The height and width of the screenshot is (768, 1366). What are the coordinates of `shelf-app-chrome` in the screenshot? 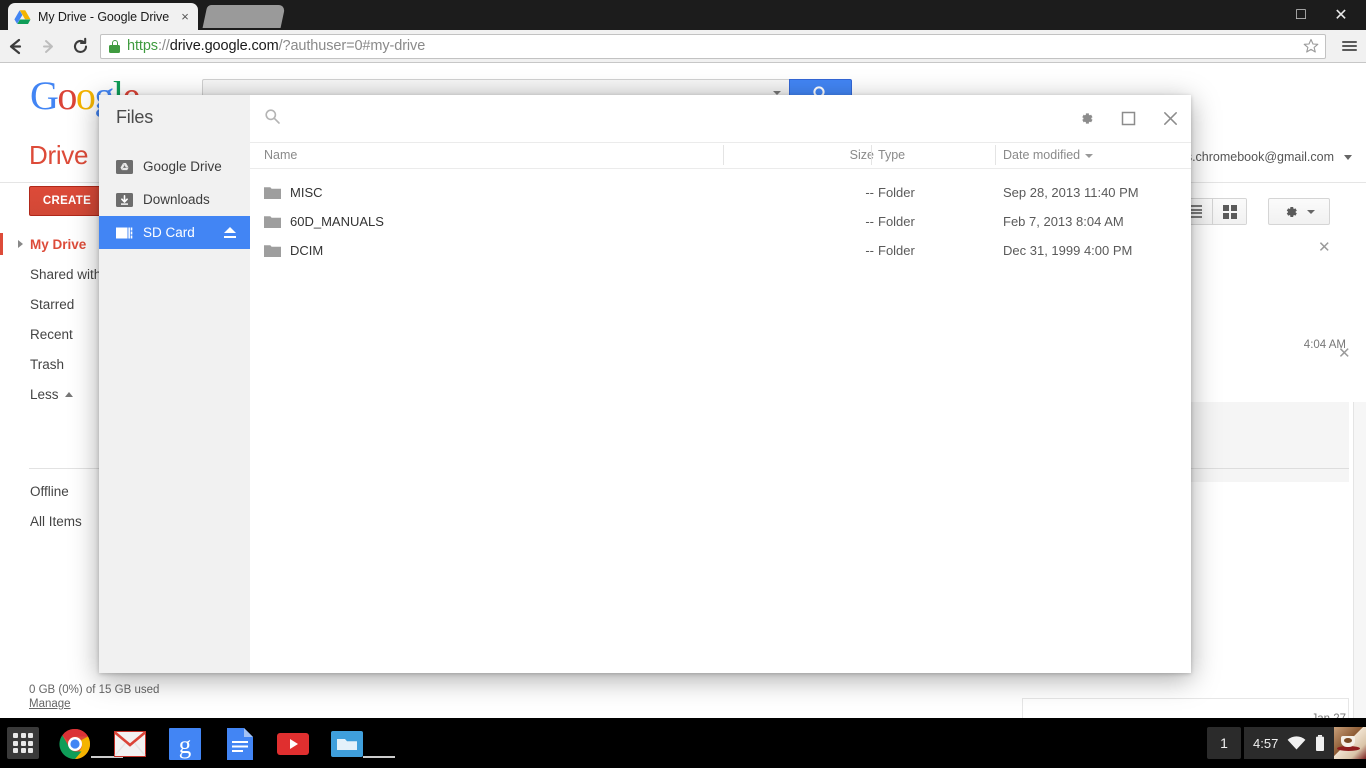 It's located at (91, 744).